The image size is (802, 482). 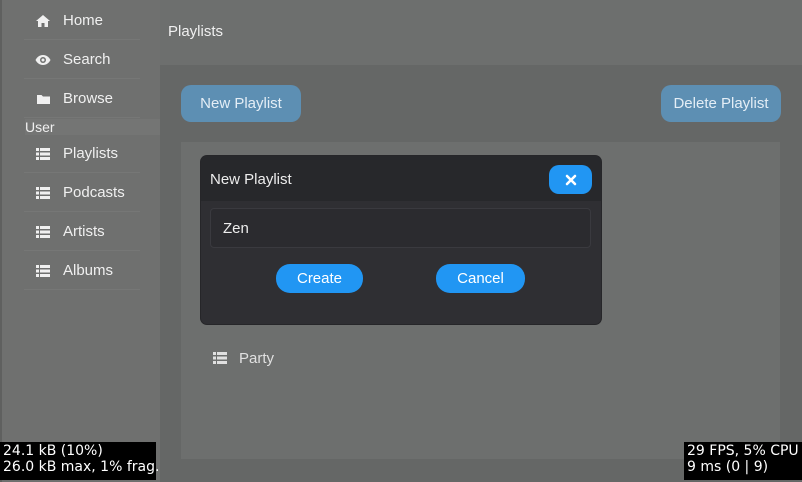 I want to click on sidebar-item-artists: Artists, so click(x=82, y=232).